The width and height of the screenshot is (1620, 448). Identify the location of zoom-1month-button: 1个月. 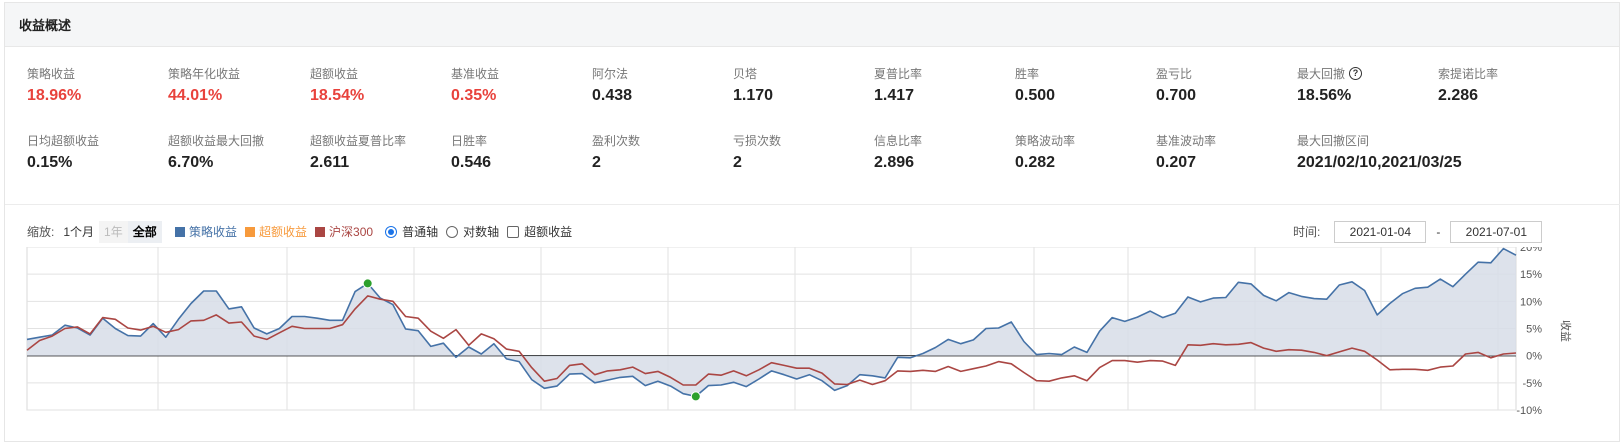
(78, 232).